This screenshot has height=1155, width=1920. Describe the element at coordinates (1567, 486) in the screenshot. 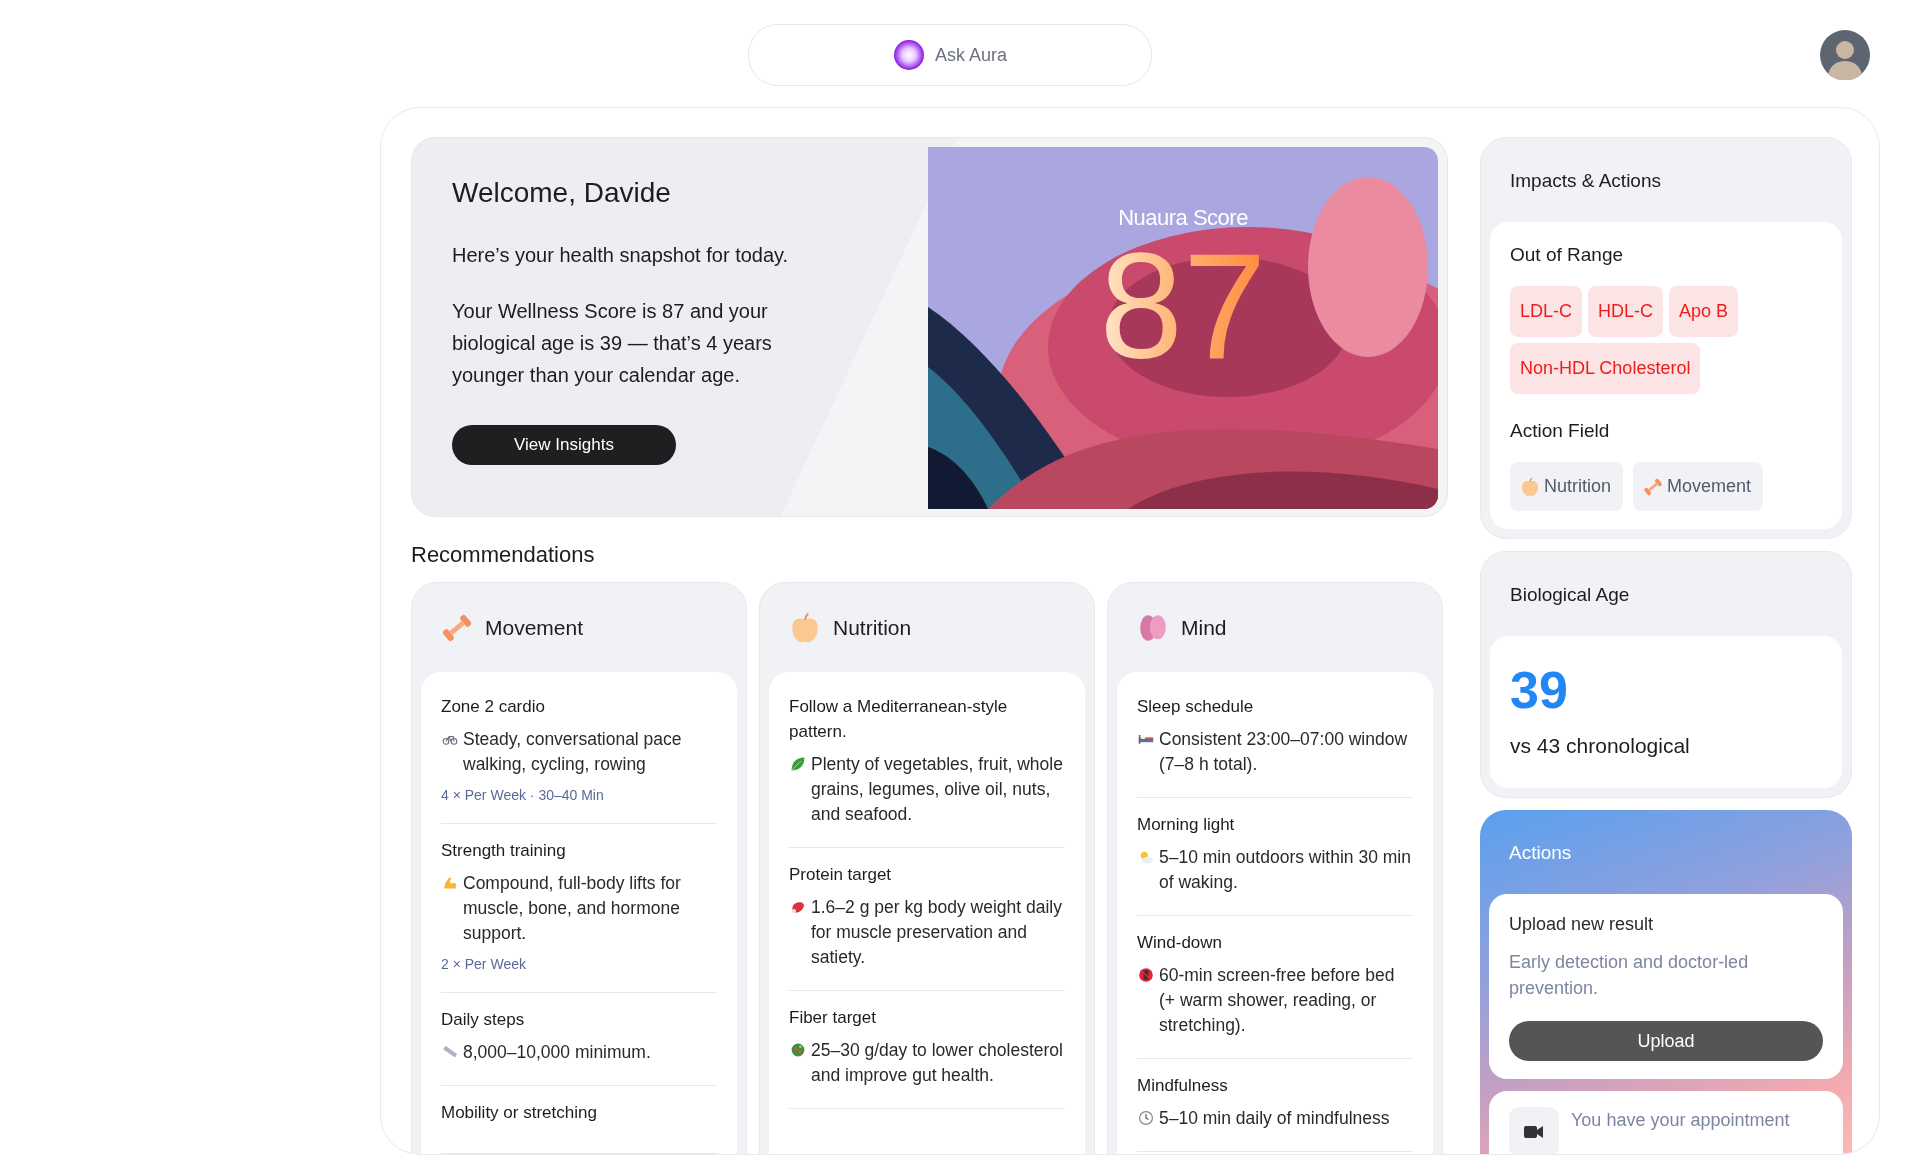

I see `field-chip: Nutrition` at that location.